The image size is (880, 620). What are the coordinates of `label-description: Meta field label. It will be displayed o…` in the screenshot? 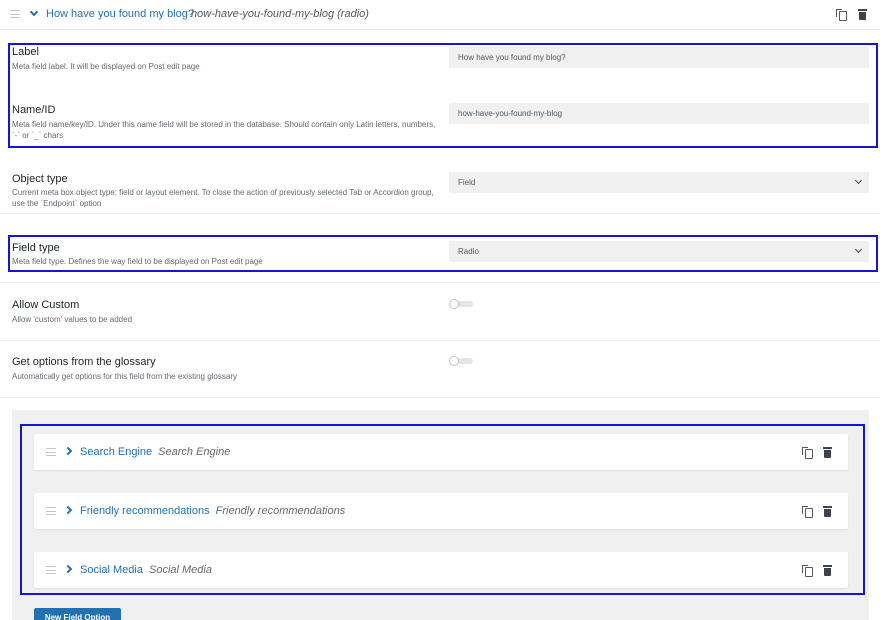 It's located at (106, 66).